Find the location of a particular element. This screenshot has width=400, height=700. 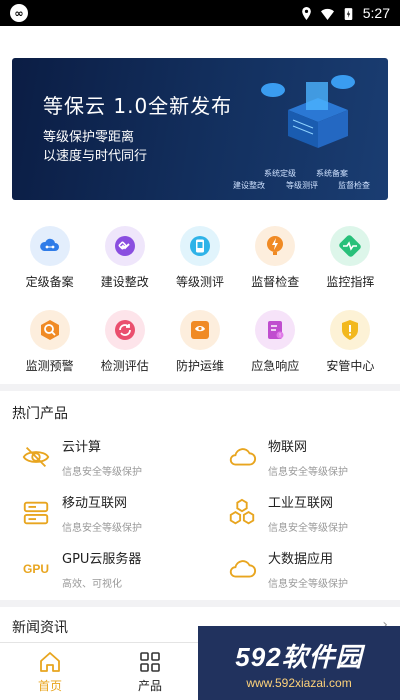

service-item: 等级测评 is located at coordinates (199, 258).